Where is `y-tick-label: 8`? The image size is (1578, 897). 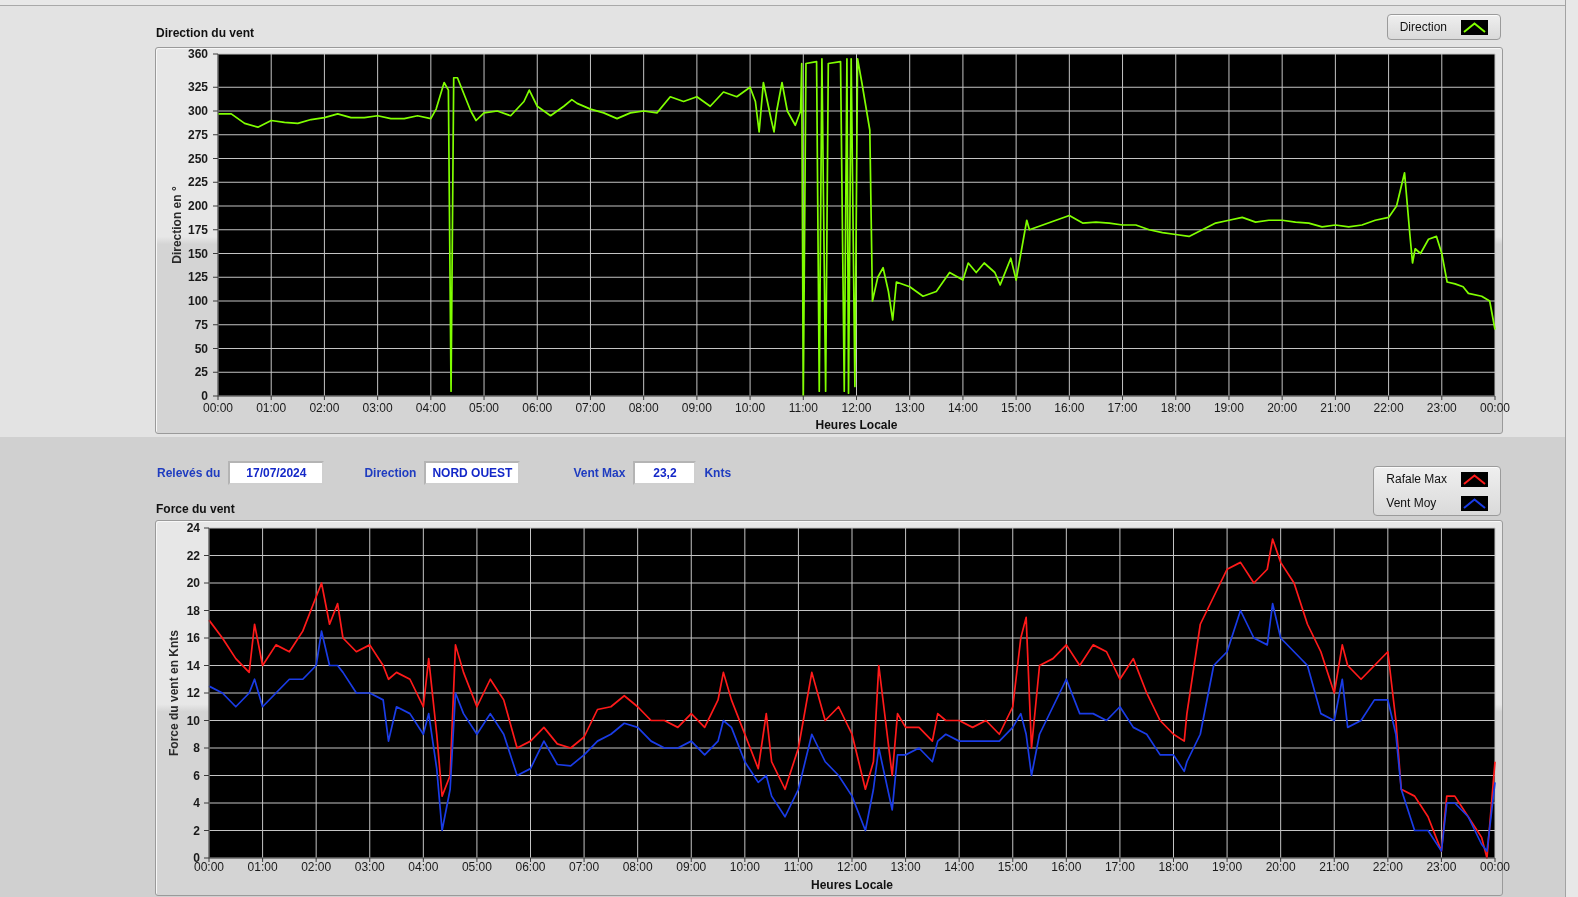
y-tick-label: 8 is located at coordinates (196, 748).